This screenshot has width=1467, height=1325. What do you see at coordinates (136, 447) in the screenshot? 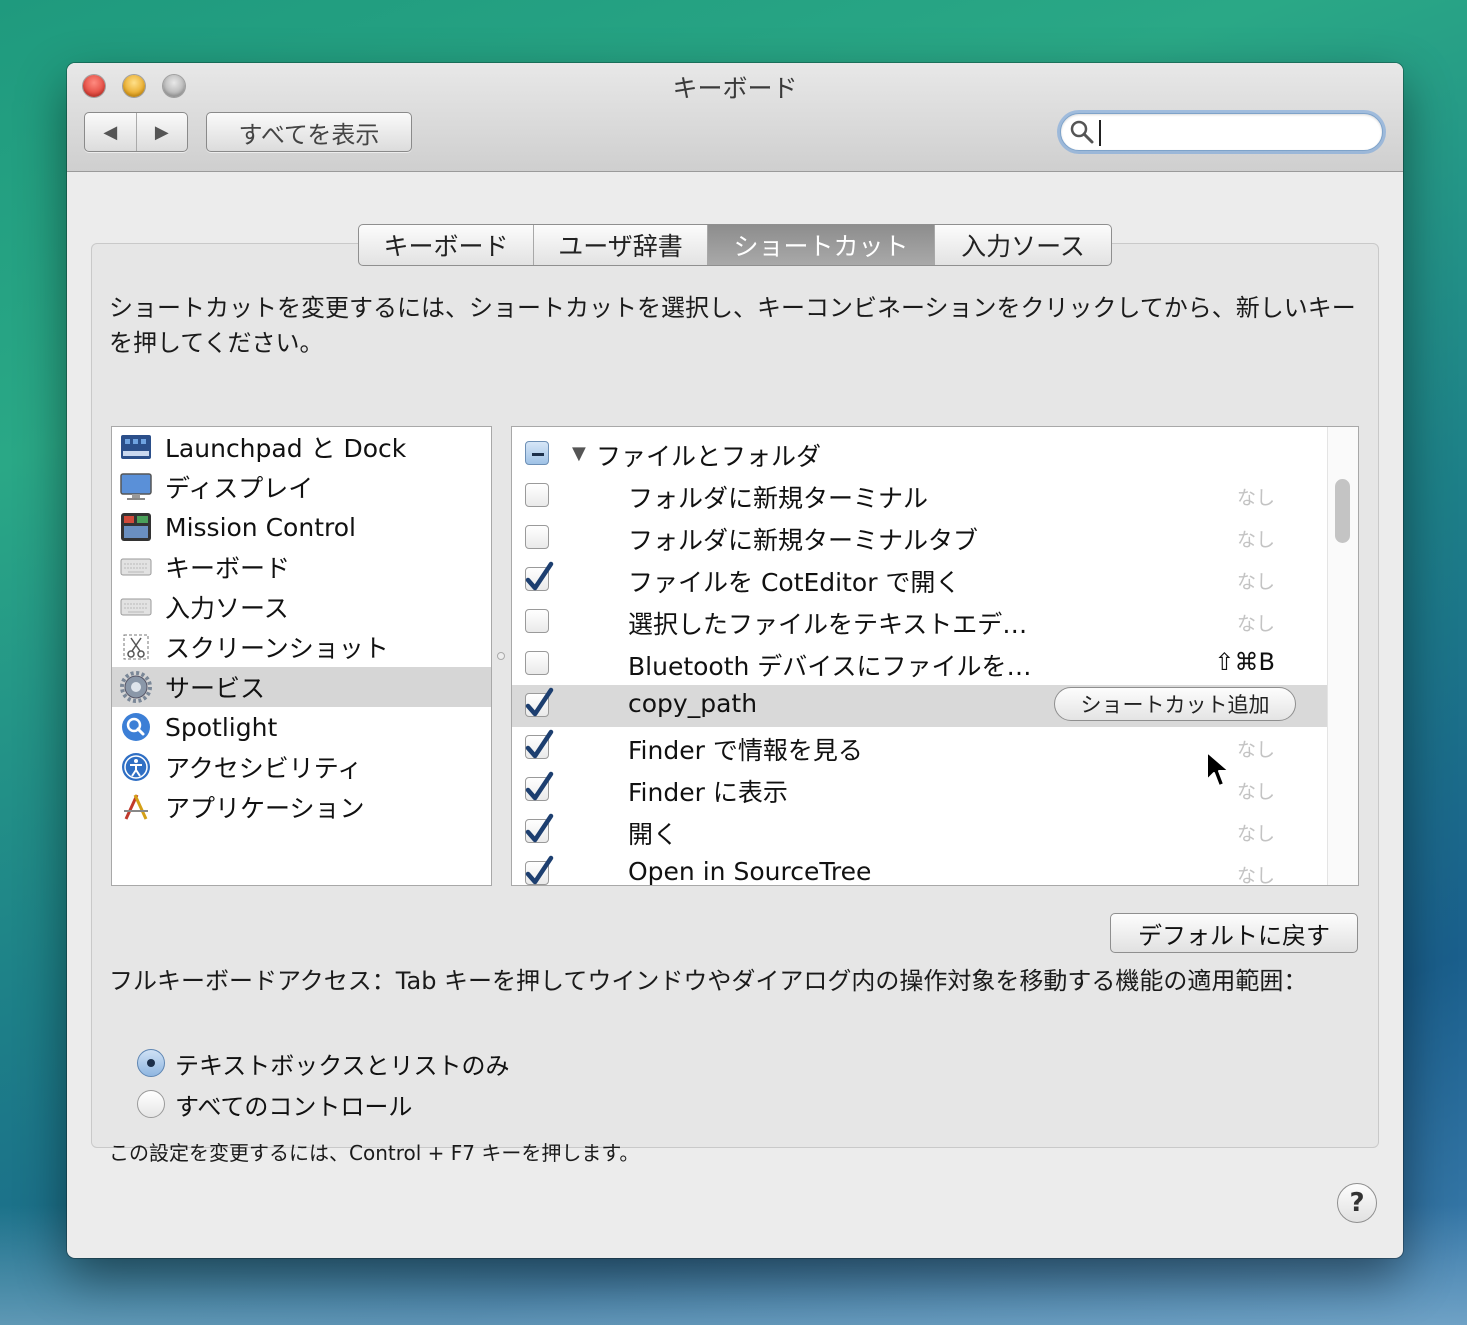
I see `launchpad-icon` at bounding box center [136, 447].